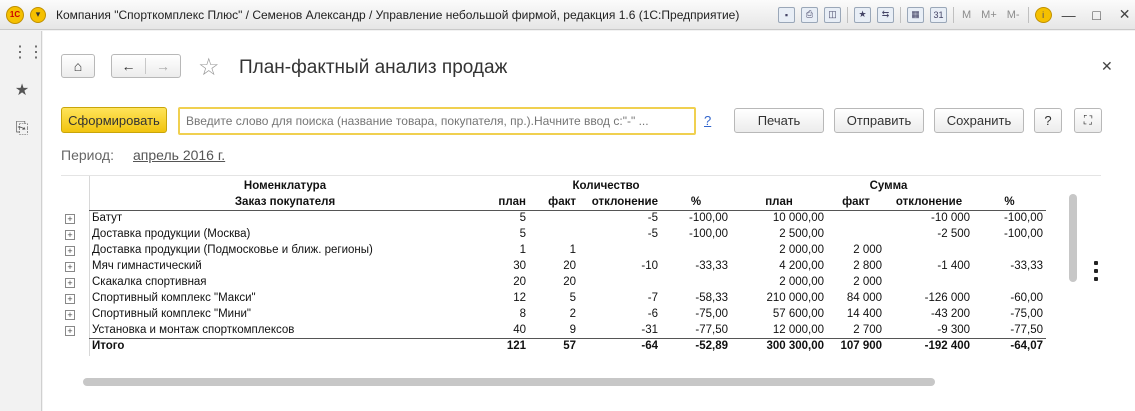 This screenshot has height=411, width=1135. I want to click on generate-button: Сформировать, so click(114, 120).